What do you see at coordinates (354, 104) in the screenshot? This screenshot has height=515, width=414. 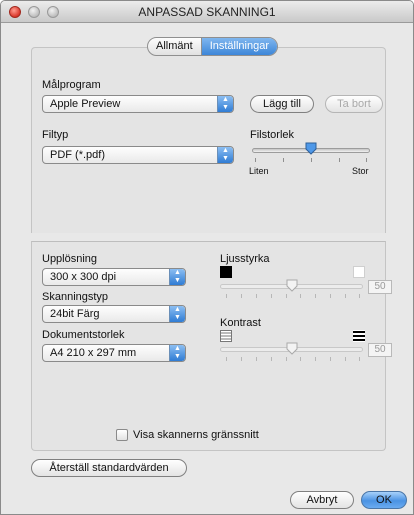 I see `remove-app-button: Ta bort` at bounding box center [354, 104].